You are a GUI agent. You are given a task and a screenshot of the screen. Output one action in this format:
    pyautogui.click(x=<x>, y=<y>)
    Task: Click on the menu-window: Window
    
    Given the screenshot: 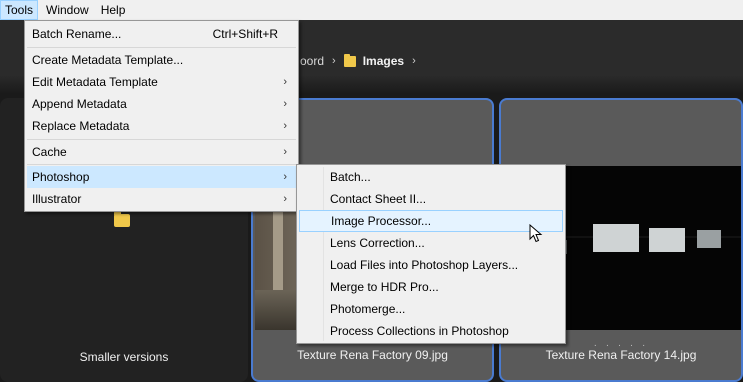 What is the action you would take?
    pyautogui.click(x=67, y=10)
    